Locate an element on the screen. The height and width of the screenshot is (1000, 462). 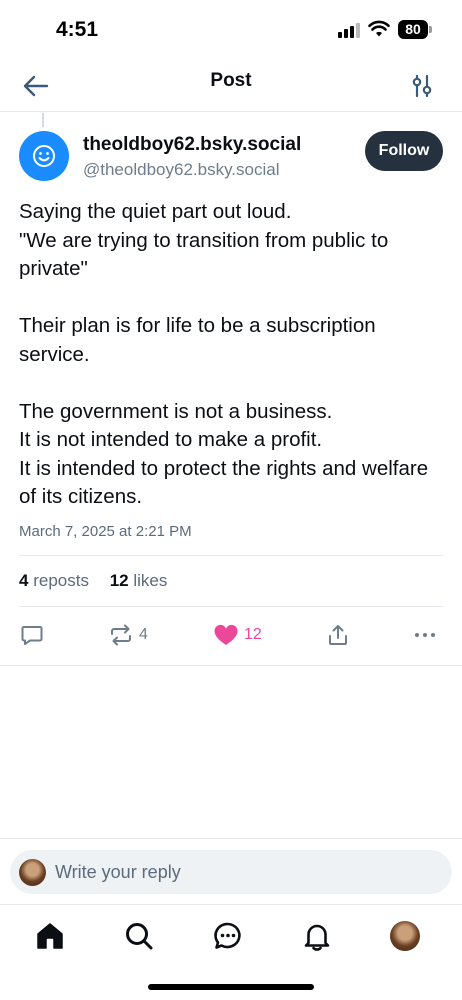
nav-home is located at coordinates (50, 936).